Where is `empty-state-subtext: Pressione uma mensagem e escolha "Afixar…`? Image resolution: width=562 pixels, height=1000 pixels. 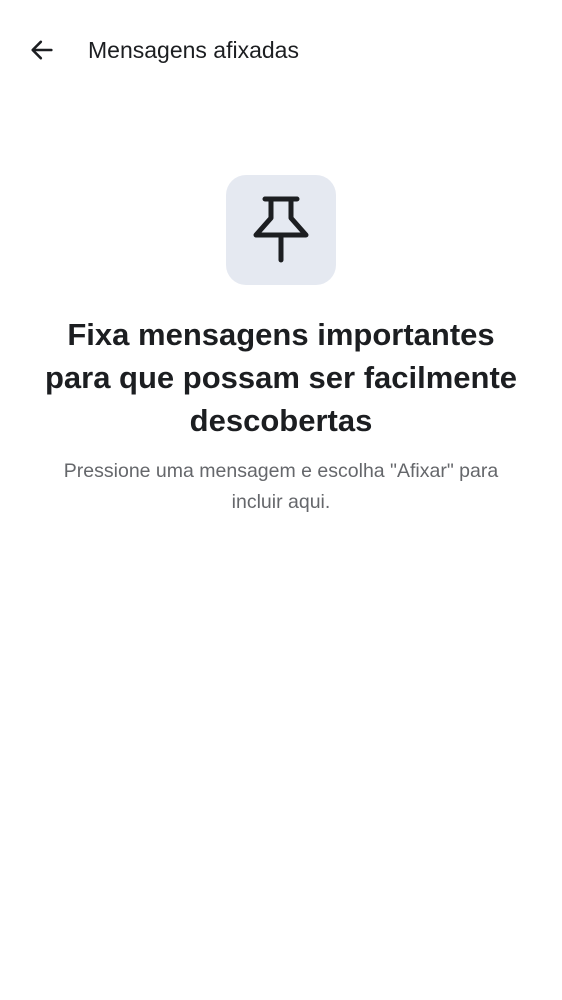 empty-state-subtext: Pressione uma mensagem e escolha "Afixar… is located at coordinates (281, 486).